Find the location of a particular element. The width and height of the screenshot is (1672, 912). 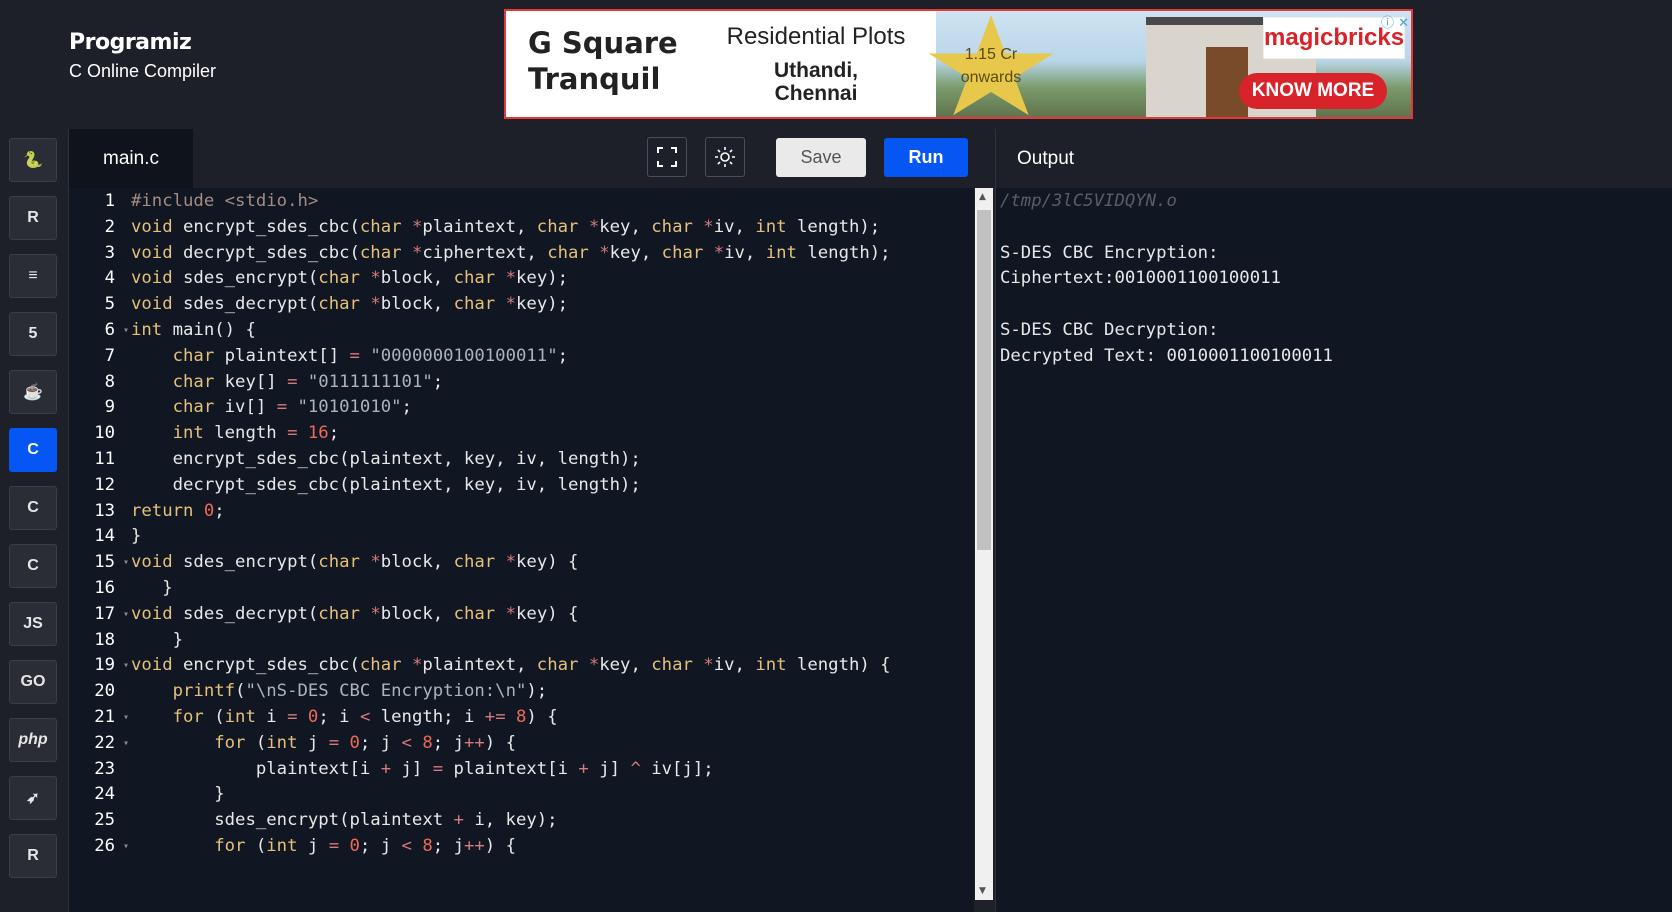

code-text: for (int i = 0; i < length; i += 8) { is located at coordinates (344, 717).